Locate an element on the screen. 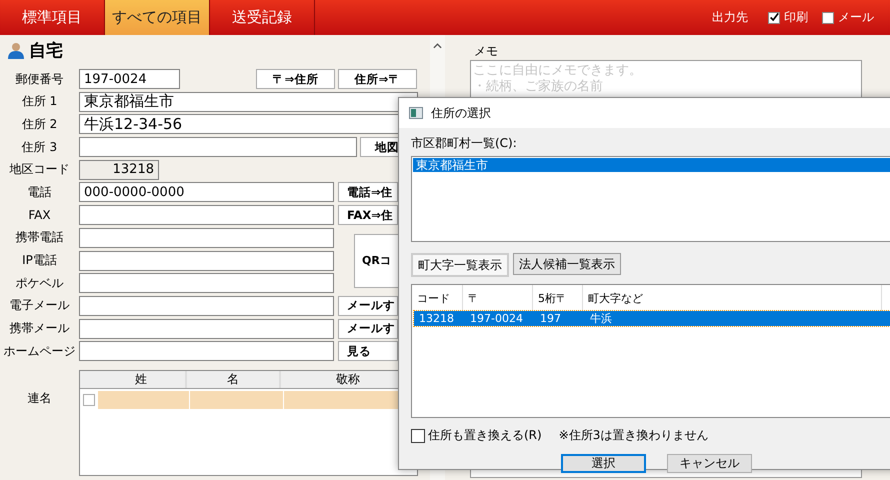  column-header: 姓 is located at coordinates (142, 379).